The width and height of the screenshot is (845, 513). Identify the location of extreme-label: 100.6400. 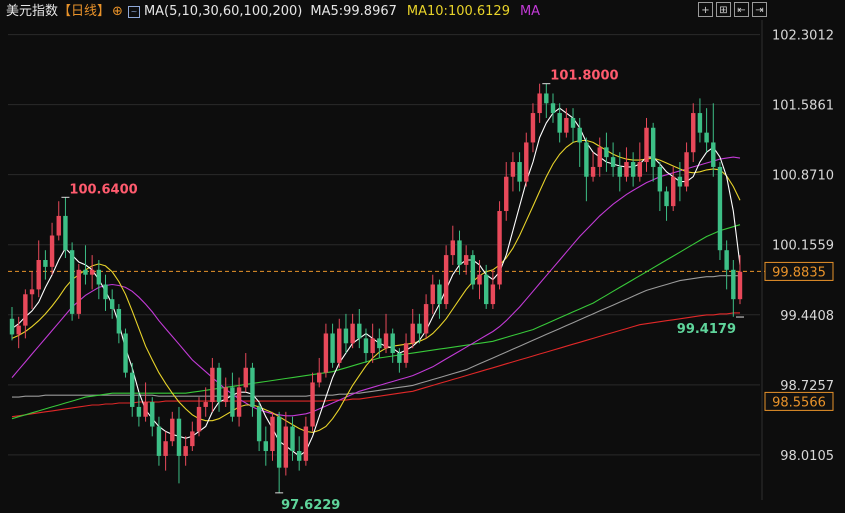
(103, 189).